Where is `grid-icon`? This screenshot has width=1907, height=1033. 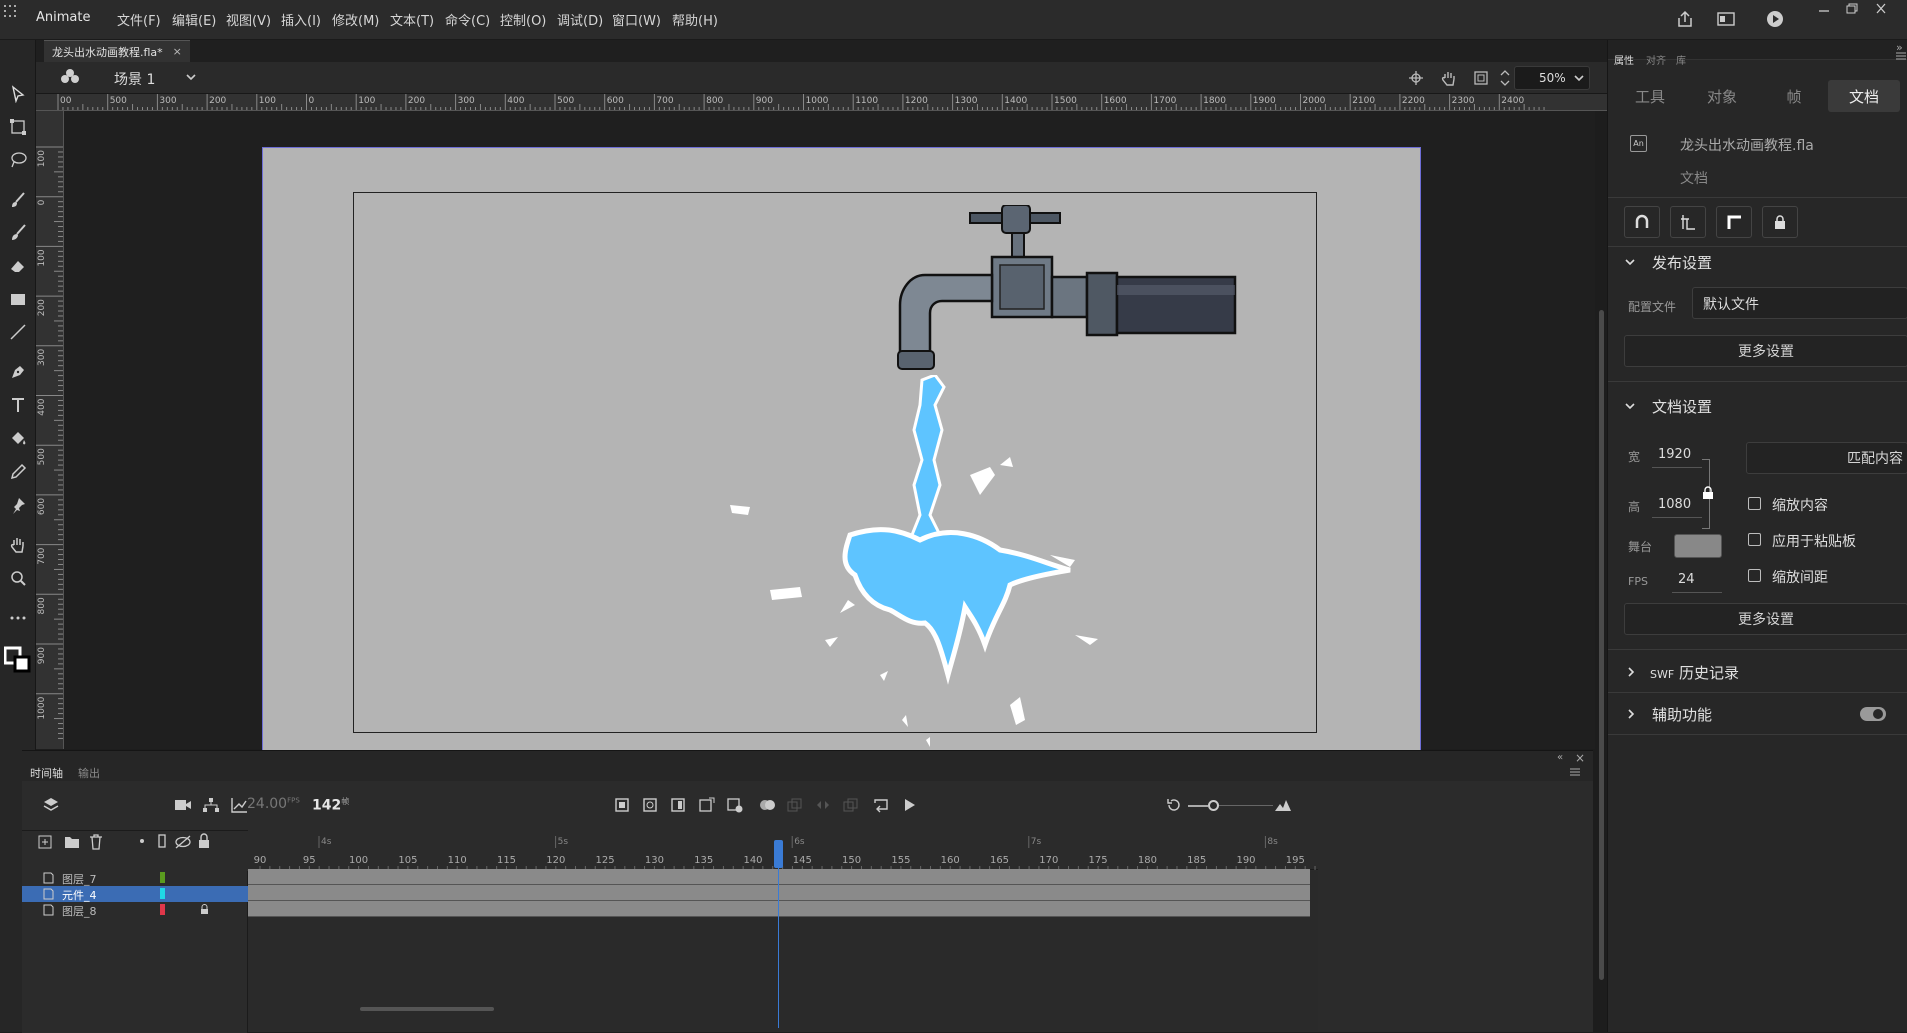 grid-icon is located at coordinates (10, 11).